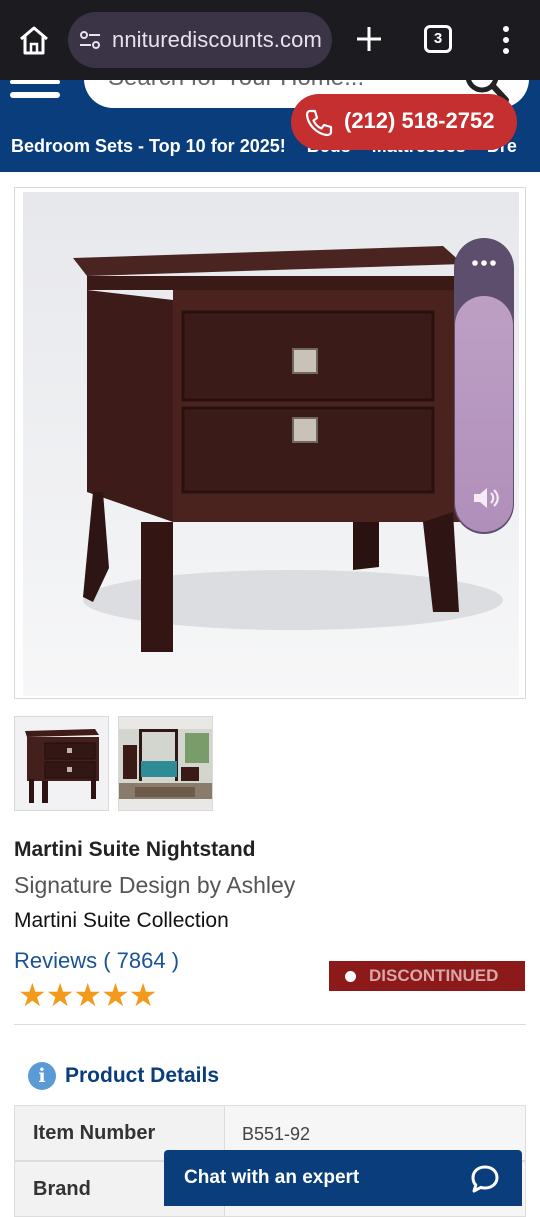 This screenshot has height=1217, width=540. I want to click on discontinued-badge: DISCONTINUED, so click(427, 976).